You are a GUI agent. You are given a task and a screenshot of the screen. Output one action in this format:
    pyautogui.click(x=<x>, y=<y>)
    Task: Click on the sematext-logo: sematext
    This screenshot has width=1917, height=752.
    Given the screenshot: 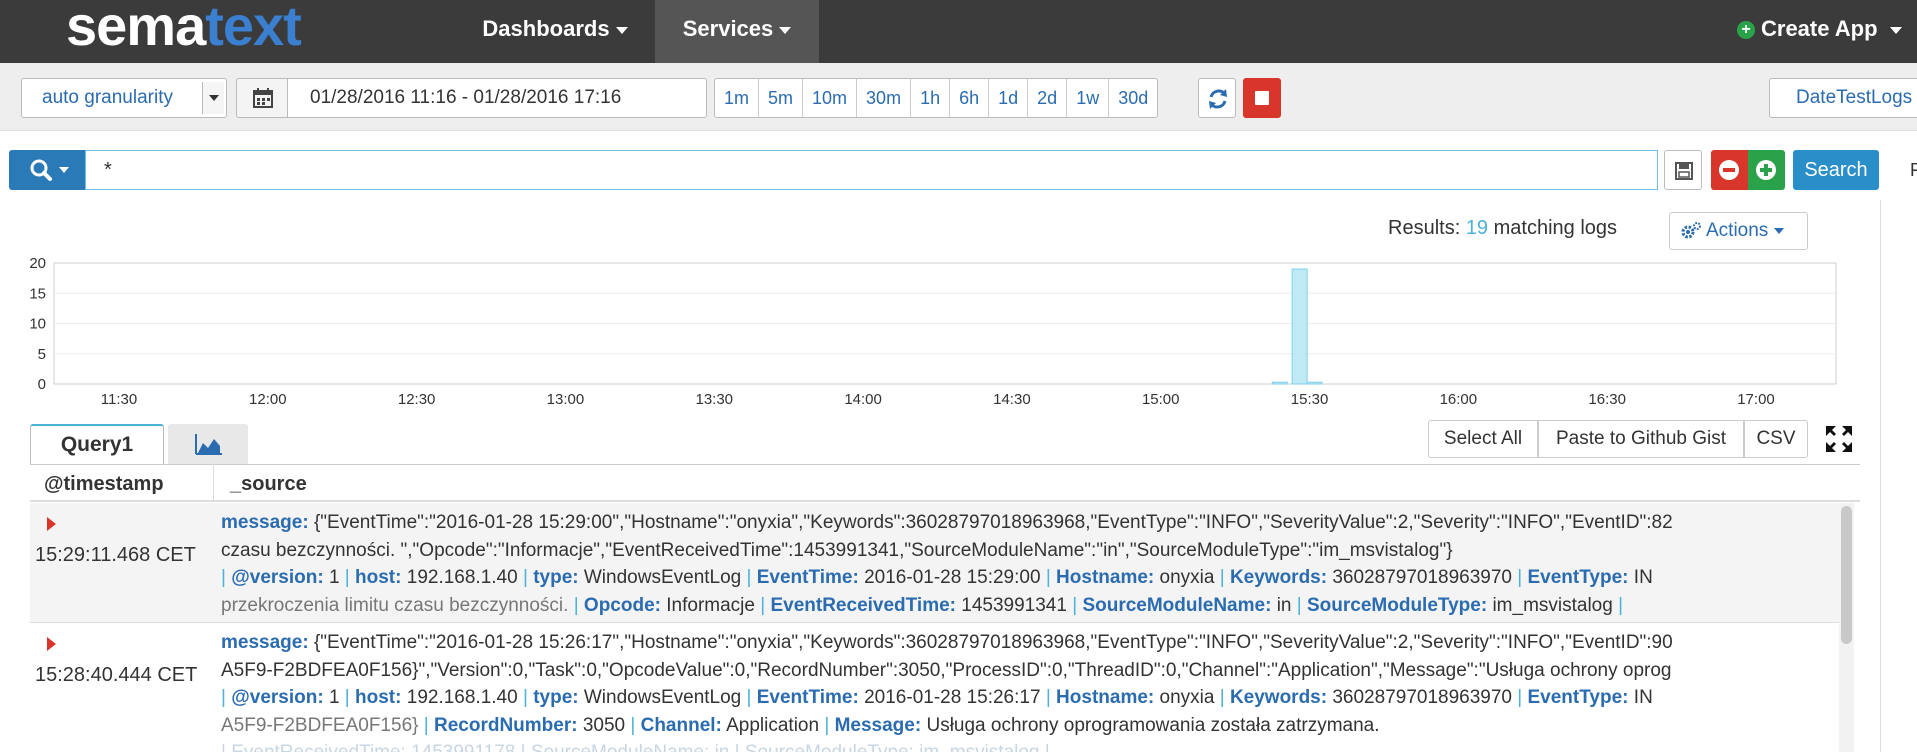 What is the action you would take?
    pyautogui.click(x=184, y=28)
    